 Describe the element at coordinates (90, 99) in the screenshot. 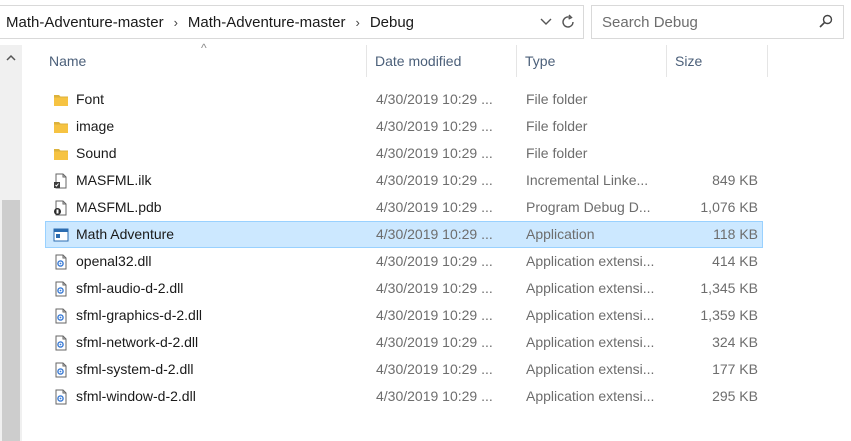

I see `file-name: Font` at that location.